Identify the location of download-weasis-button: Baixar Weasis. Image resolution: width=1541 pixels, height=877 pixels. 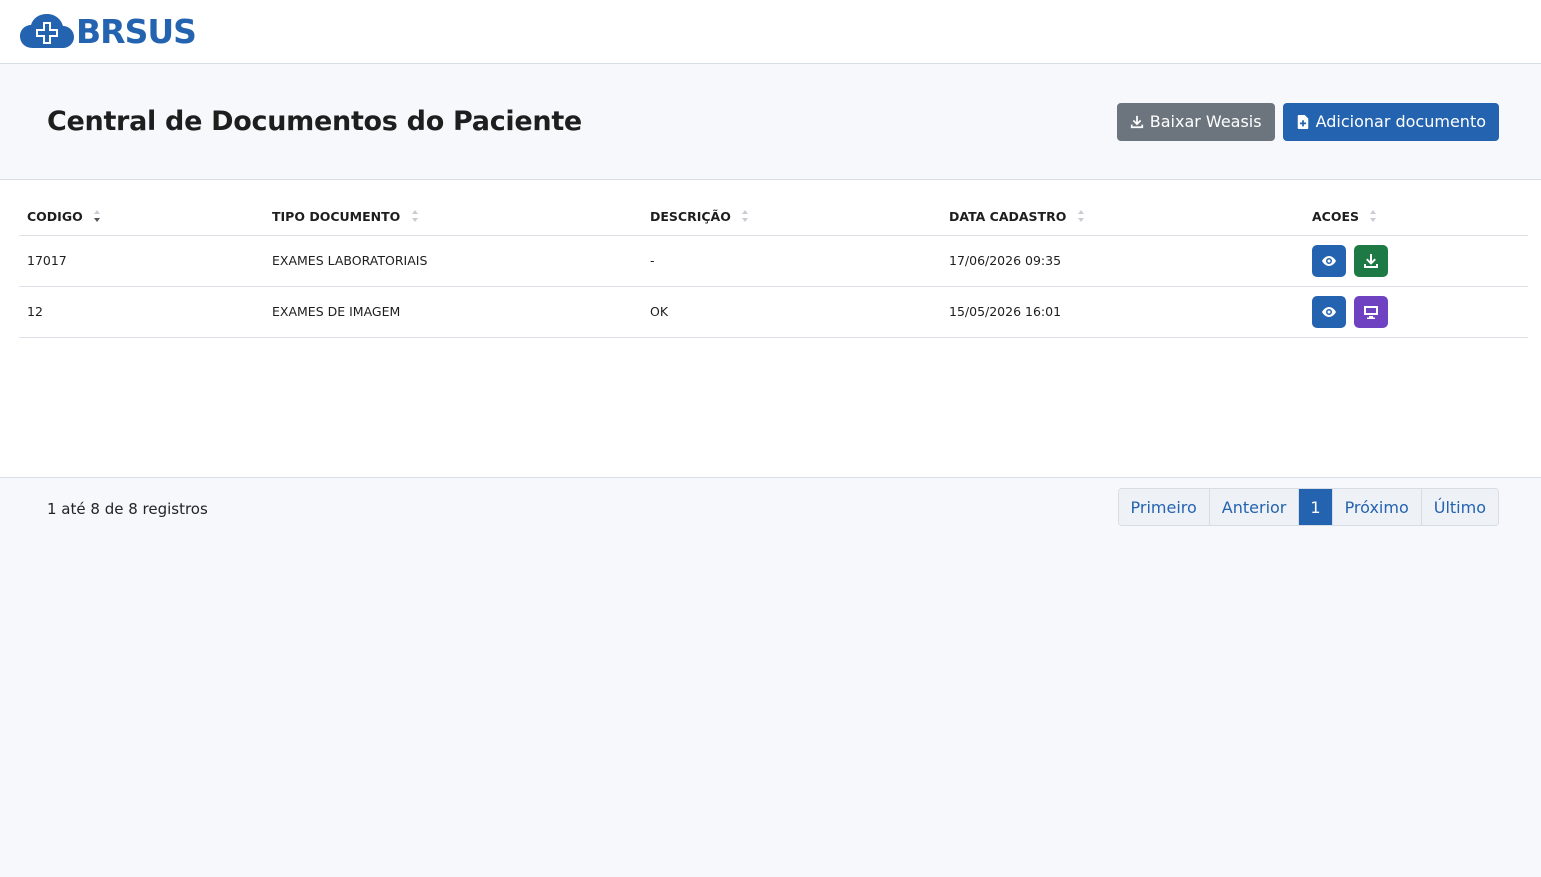
(1195, 121).